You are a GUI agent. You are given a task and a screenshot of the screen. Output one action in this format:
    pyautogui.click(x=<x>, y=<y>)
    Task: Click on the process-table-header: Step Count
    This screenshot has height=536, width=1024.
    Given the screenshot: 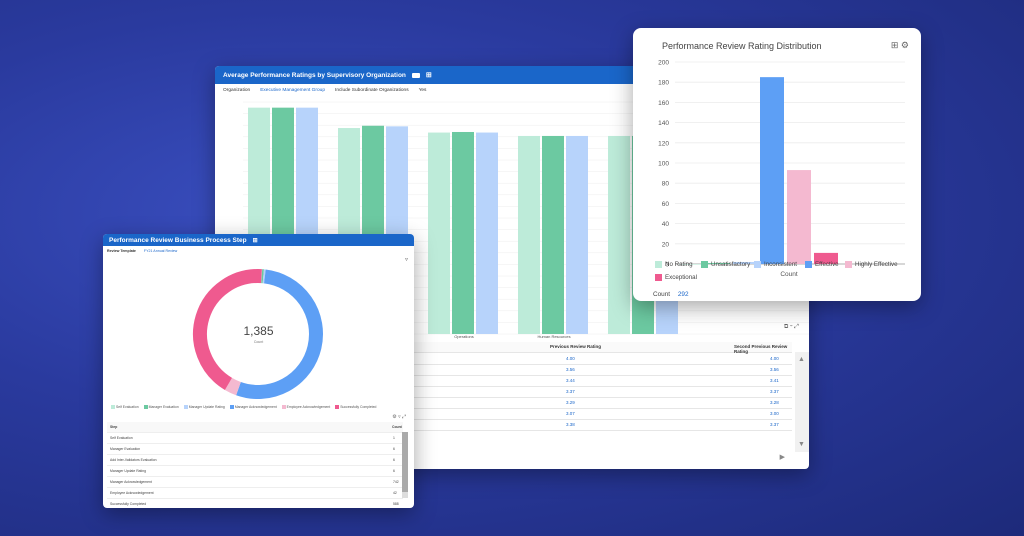 What is the action you would take?
    pyautogui.click(x=255, y=427)
    